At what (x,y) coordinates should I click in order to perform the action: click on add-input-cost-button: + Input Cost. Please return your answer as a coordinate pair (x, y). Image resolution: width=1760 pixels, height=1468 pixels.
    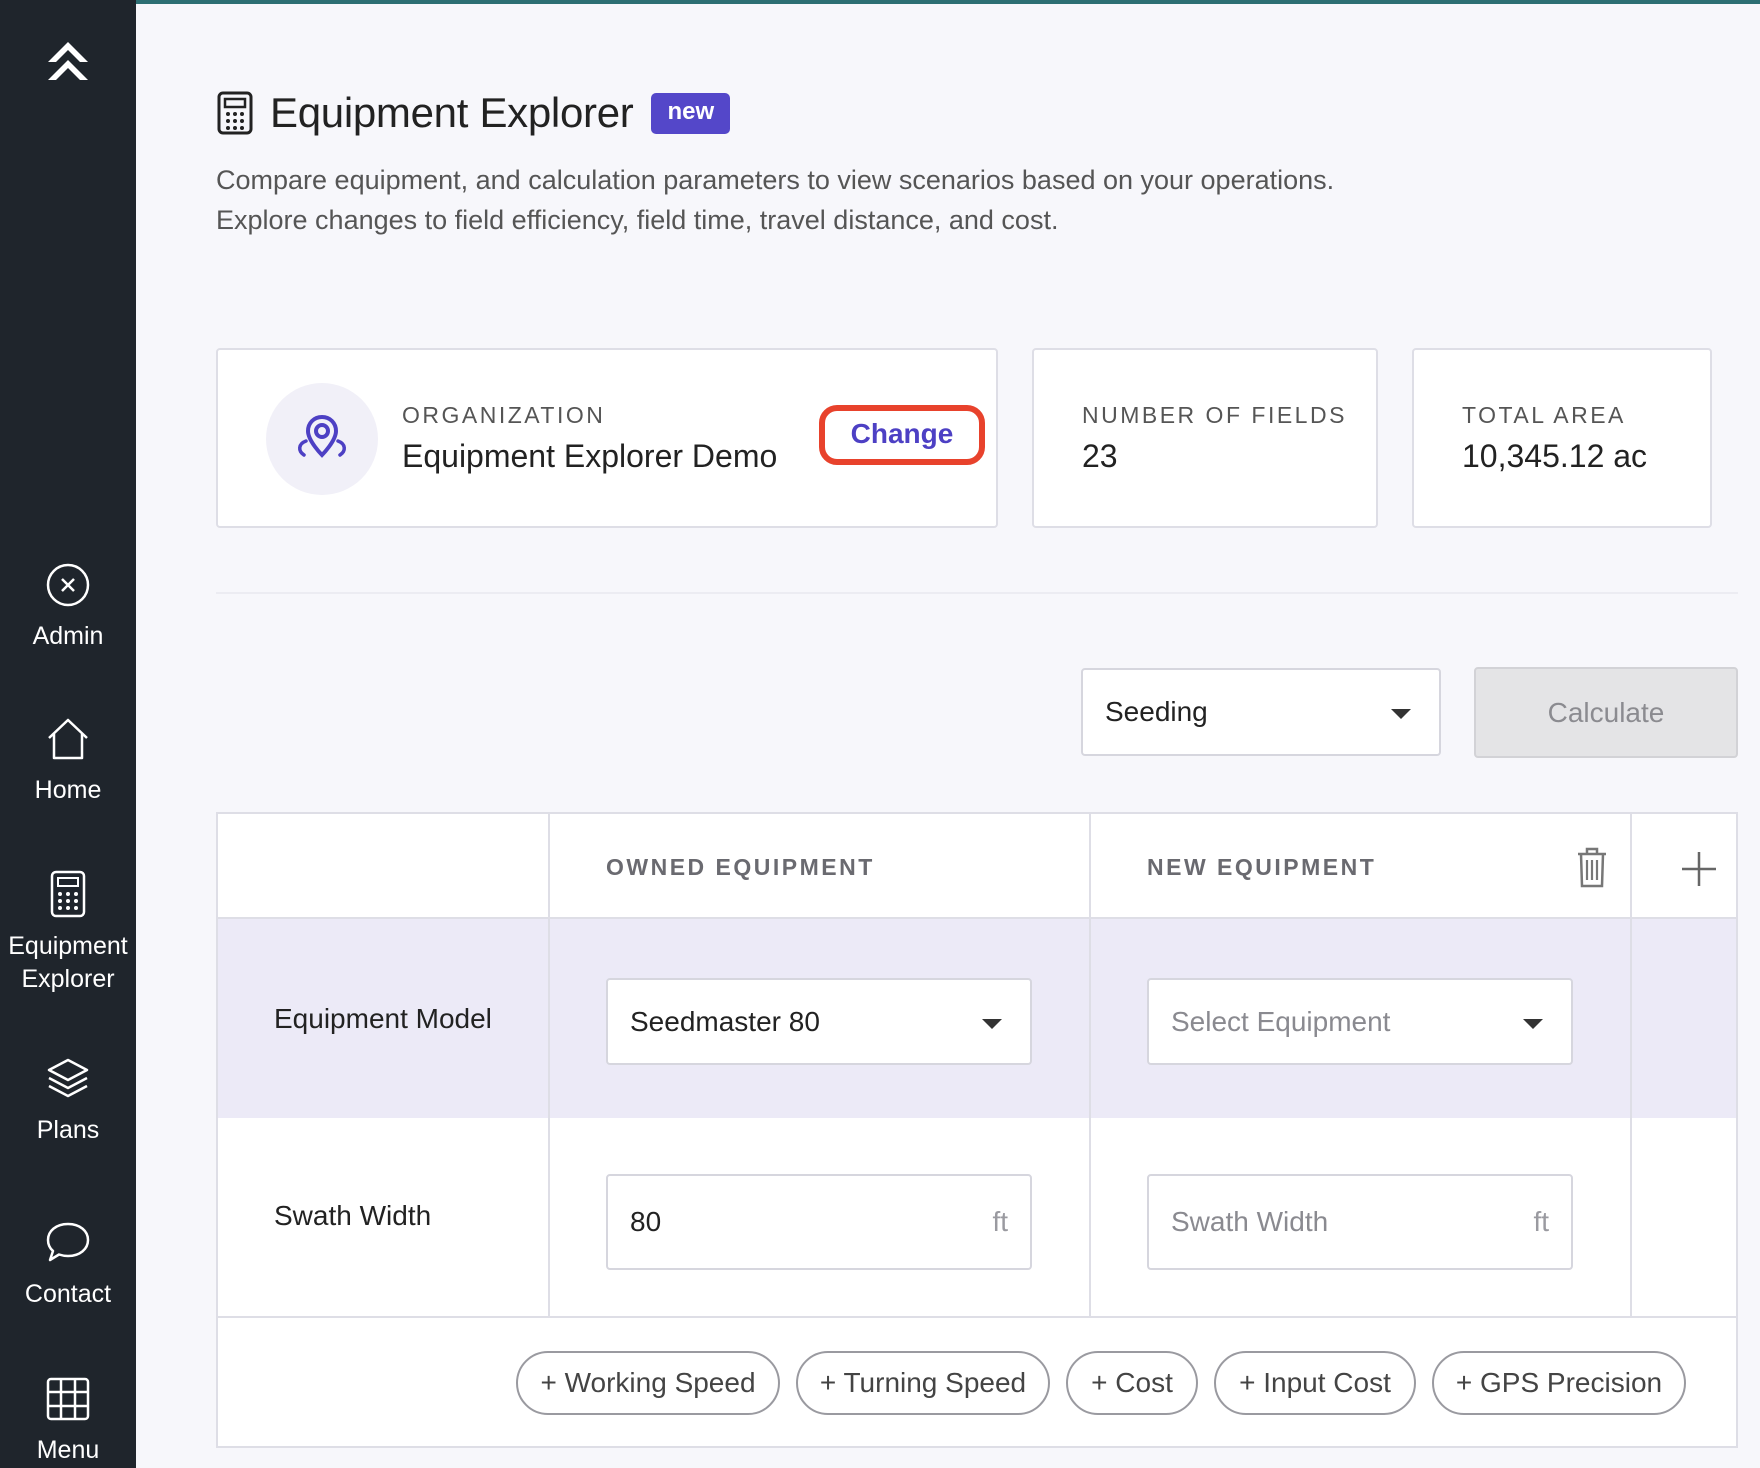
    Looking at the image, I should click on (1315, 1383).